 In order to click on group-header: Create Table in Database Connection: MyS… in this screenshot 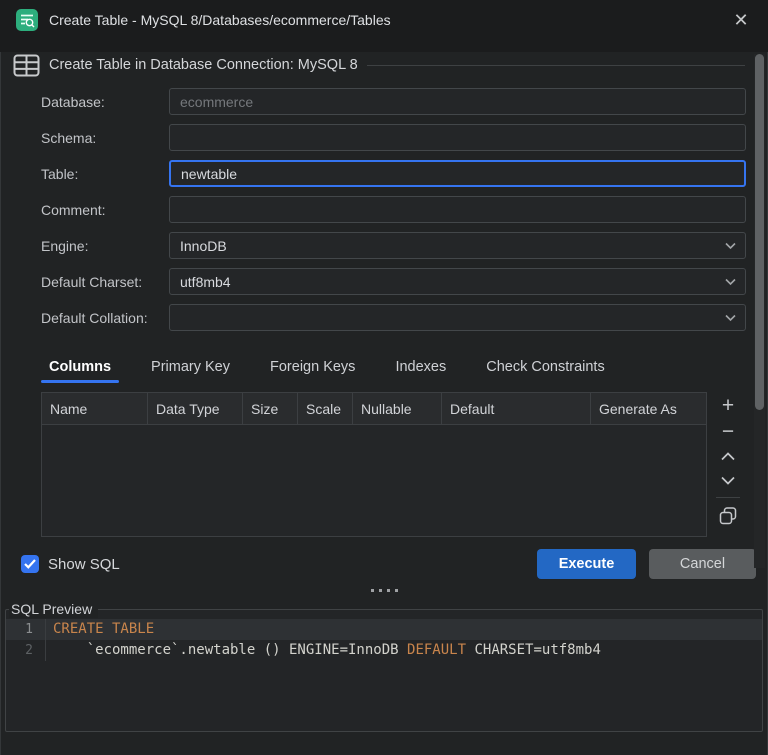, I will do `click(379, 65)`.